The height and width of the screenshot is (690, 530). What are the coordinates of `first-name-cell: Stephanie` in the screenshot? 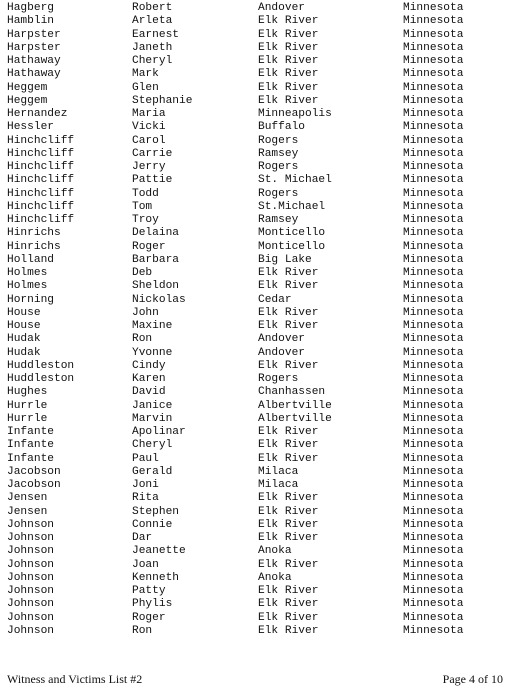 It's located at (162, 100).